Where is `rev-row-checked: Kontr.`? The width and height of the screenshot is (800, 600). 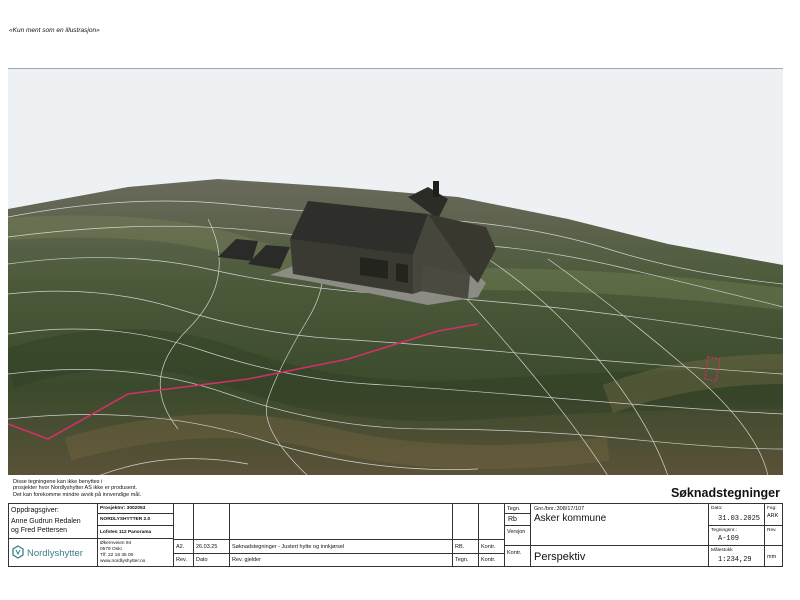
rev-row-checked: Kontr. is located at coordinates (492, 547).